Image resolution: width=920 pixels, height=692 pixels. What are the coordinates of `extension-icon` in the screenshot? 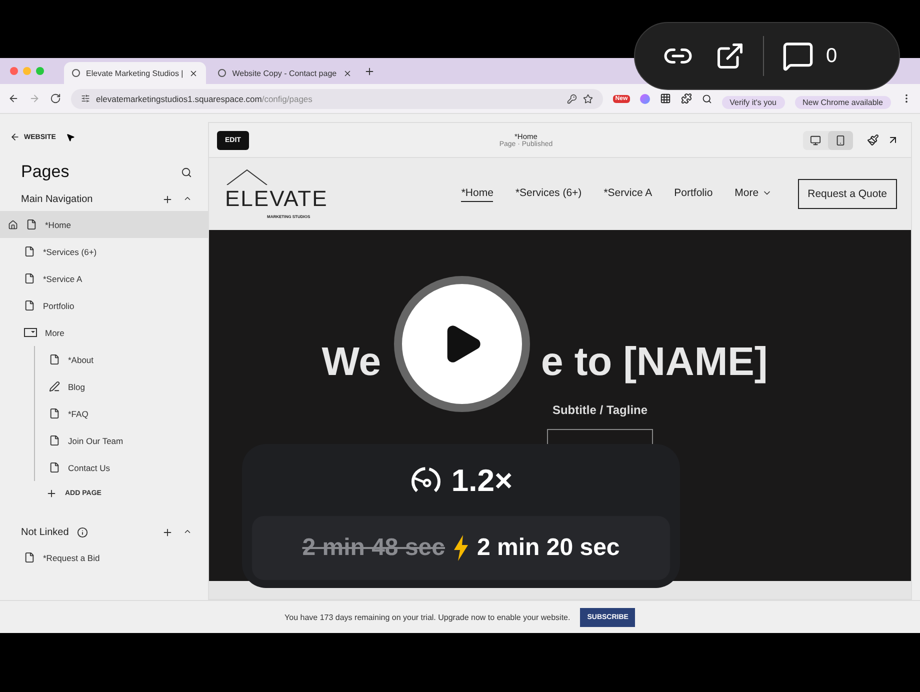 It's located at (645, 99).